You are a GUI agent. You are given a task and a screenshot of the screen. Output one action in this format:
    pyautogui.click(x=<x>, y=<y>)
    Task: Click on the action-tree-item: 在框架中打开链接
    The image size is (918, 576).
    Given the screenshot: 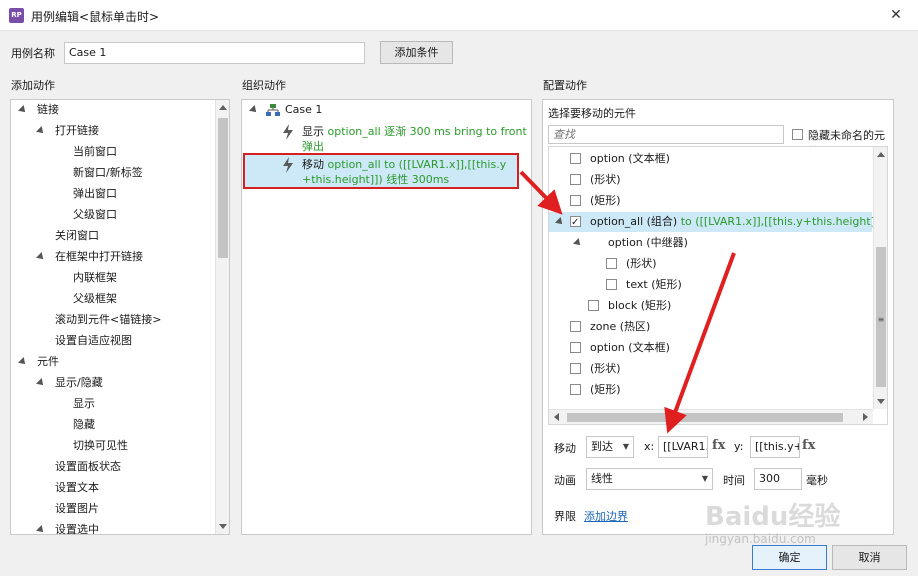 What is the action you would take?
    pyautogui.click(x=111, y=257)
    